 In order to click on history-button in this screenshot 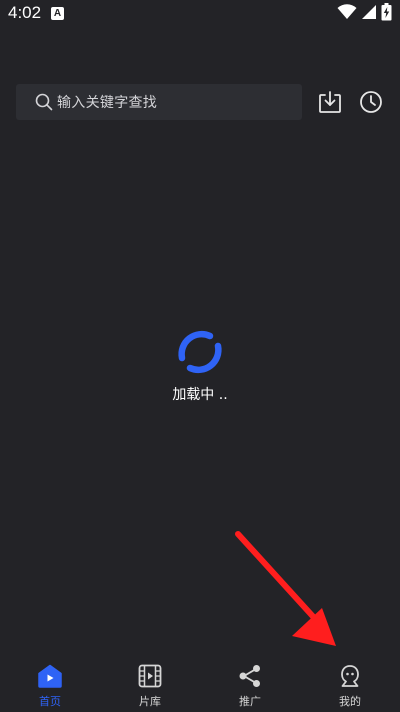, I will do `click(371, 102)`.